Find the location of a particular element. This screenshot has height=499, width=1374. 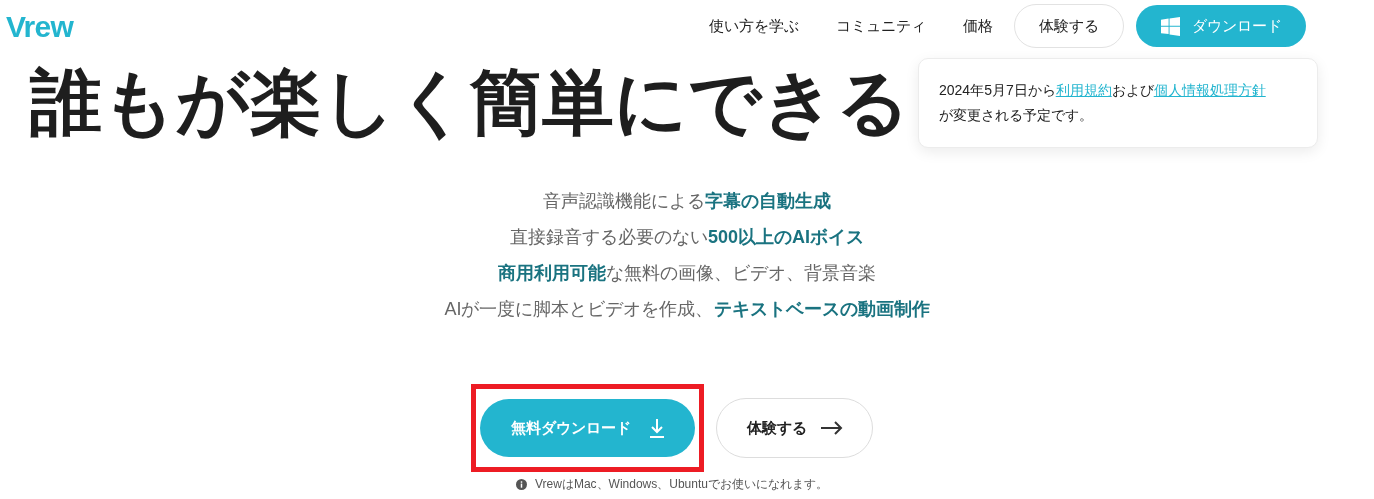

info-icon is located at coordinates (521, 484).